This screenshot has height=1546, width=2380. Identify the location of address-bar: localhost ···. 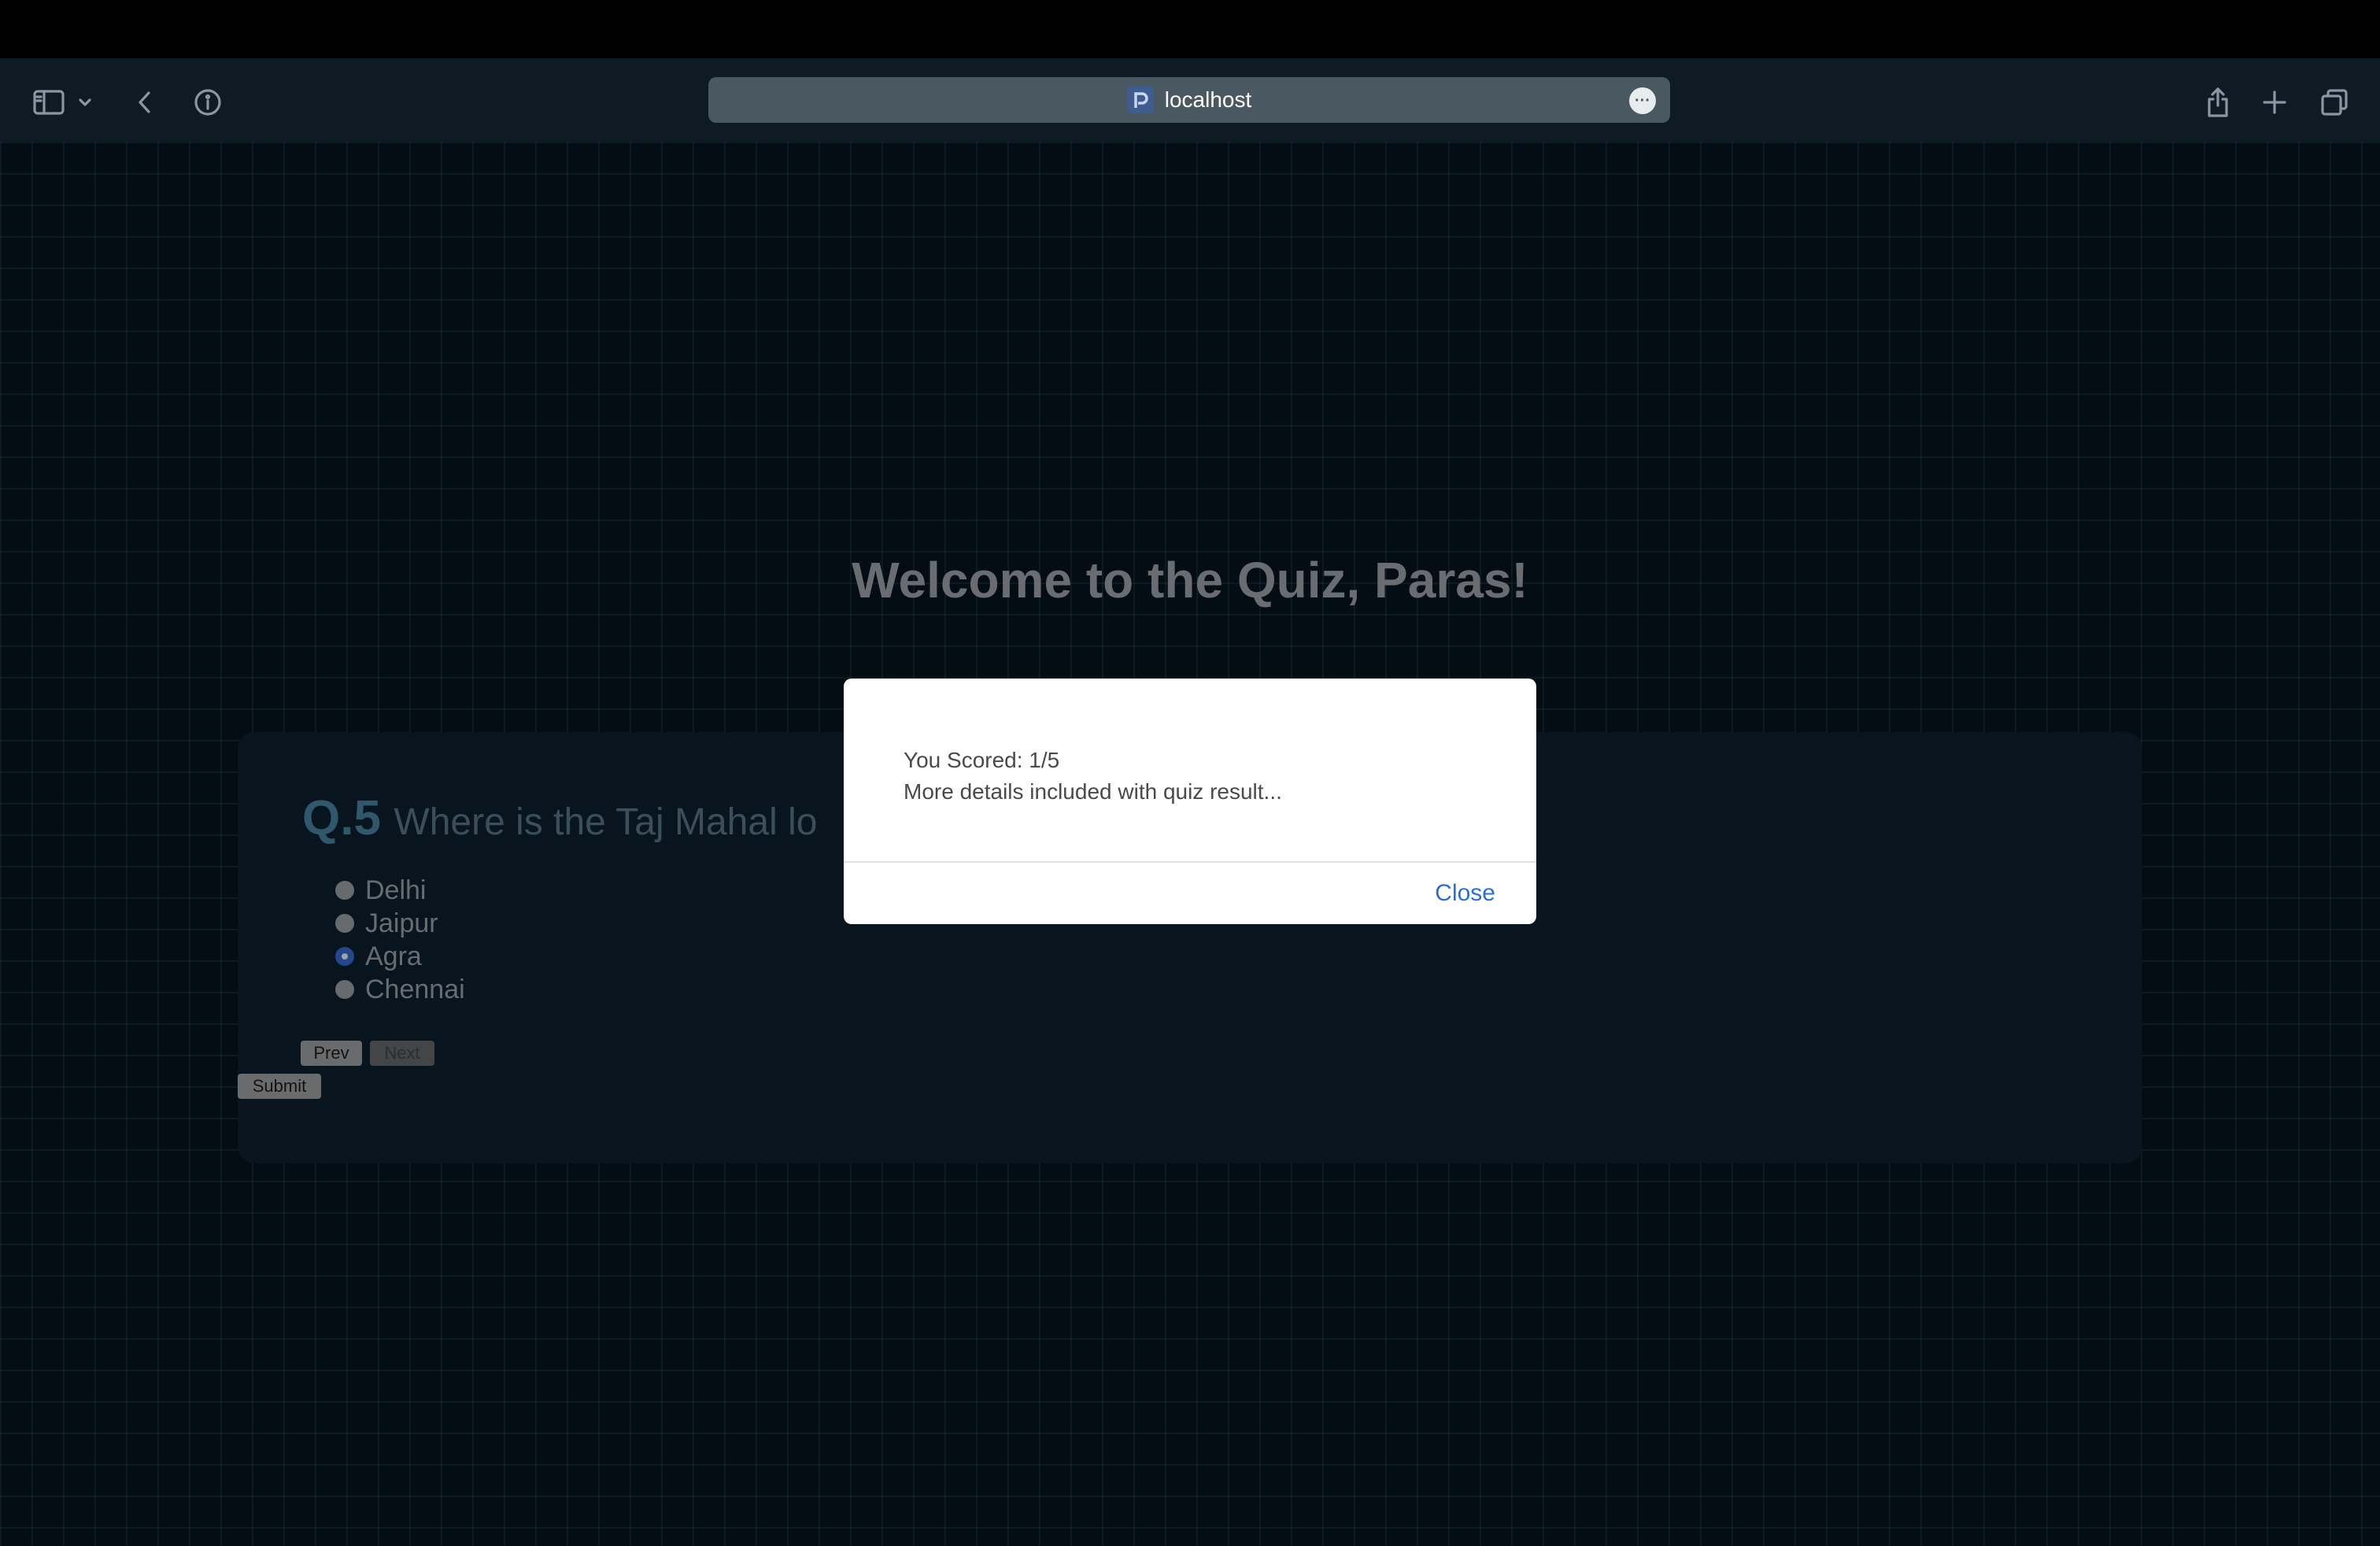
(1189, 100).